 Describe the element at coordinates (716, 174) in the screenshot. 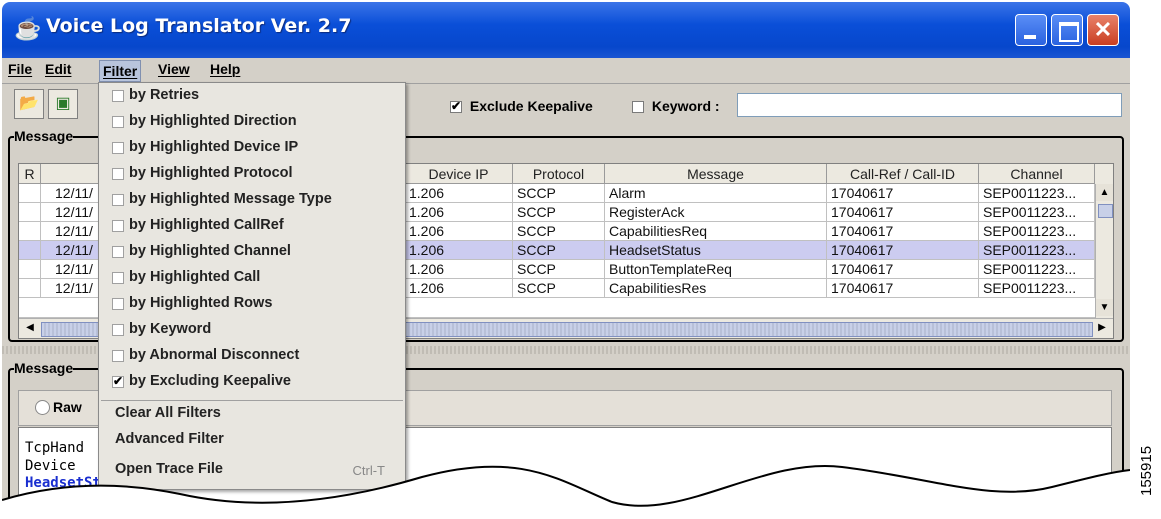

I see `col-header-message: Message` at that location.